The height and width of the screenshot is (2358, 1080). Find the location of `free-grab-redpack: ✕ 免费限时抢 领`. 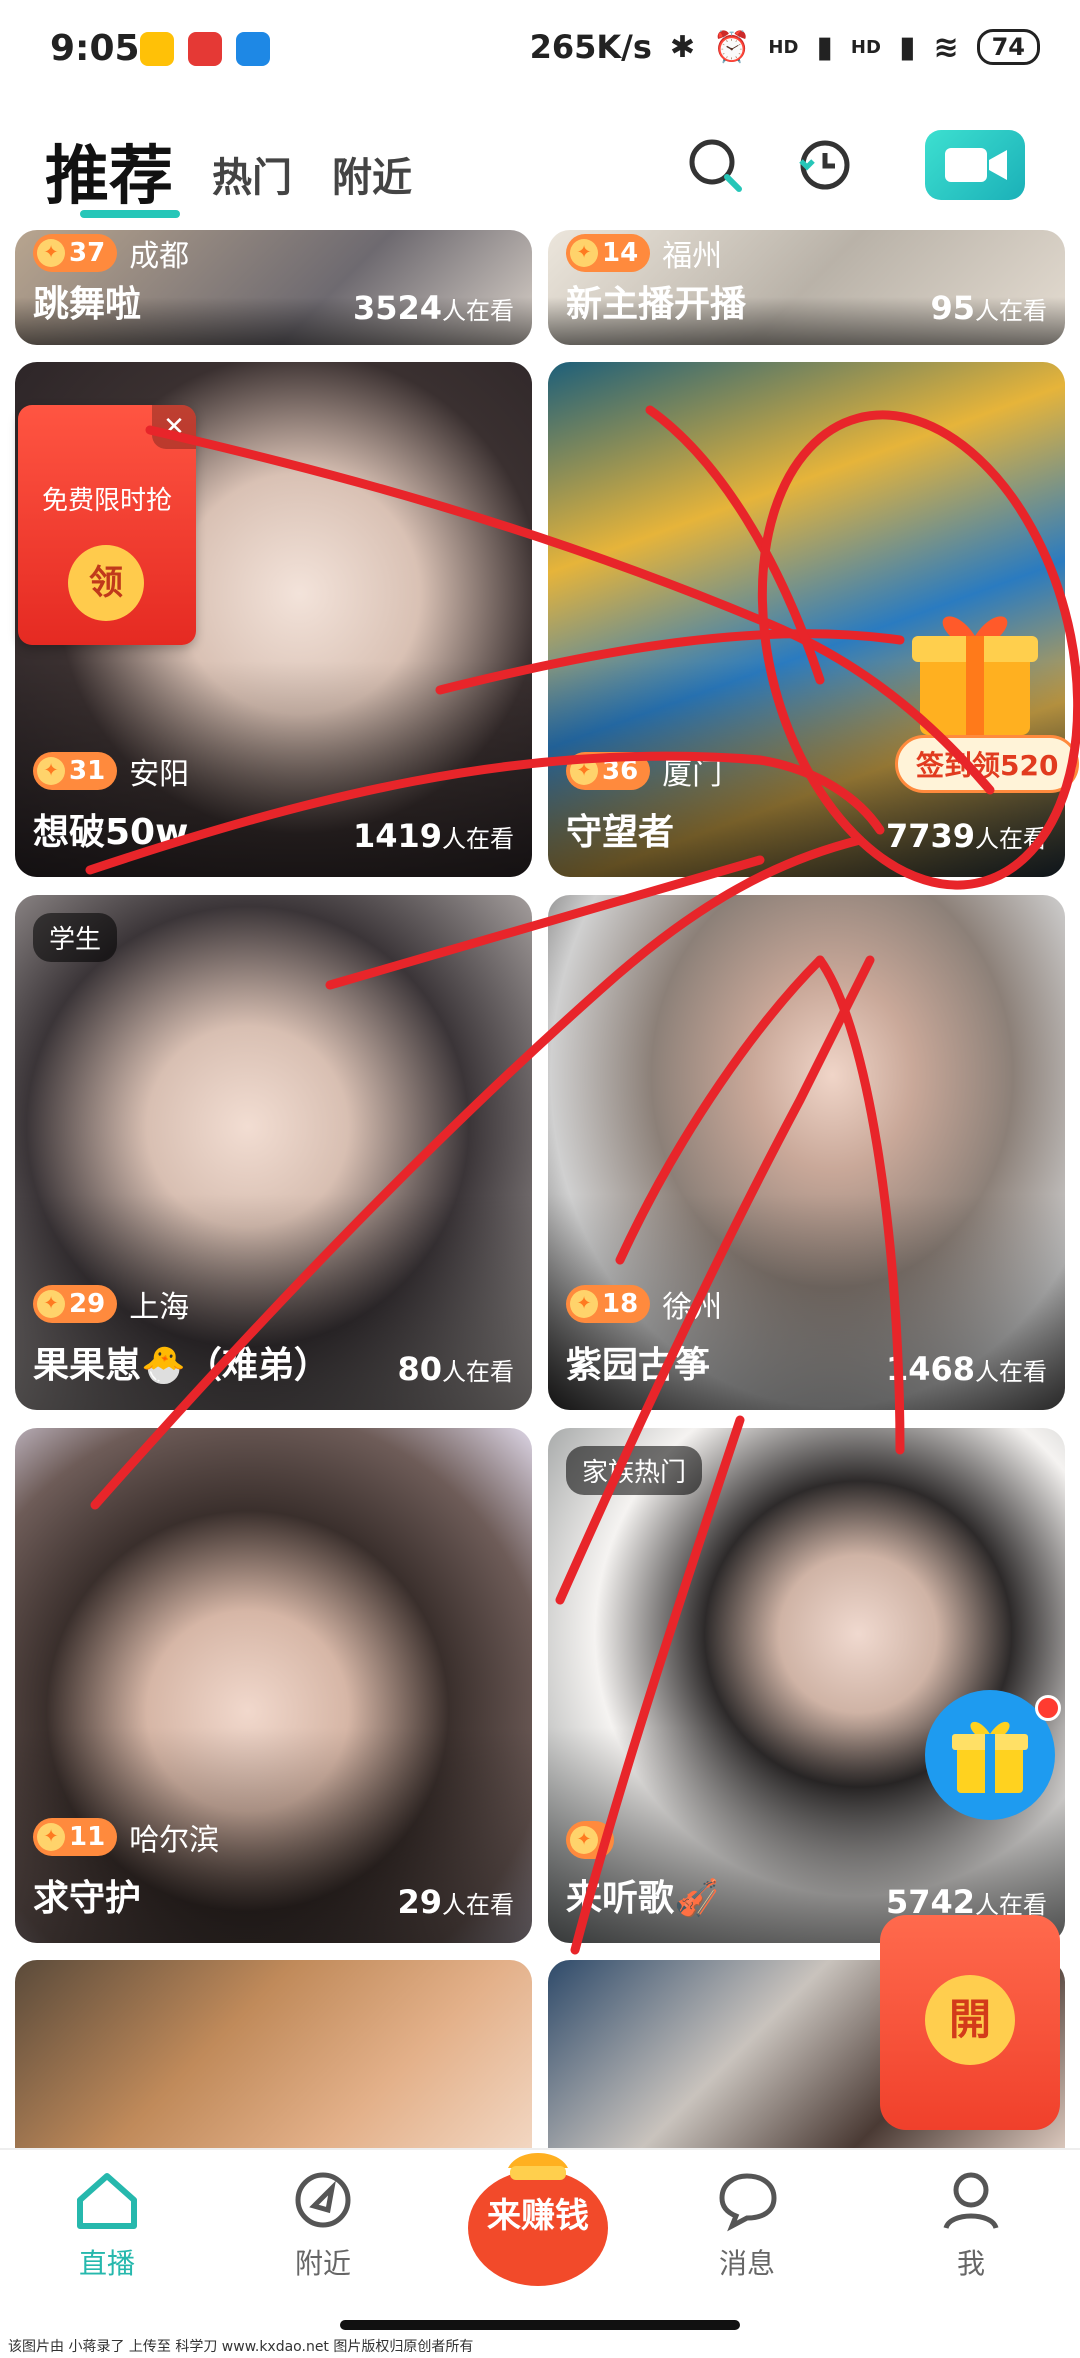

free-grab-redpack: ✕ 免费限时抢 领 is located at coordinates (107, 525).